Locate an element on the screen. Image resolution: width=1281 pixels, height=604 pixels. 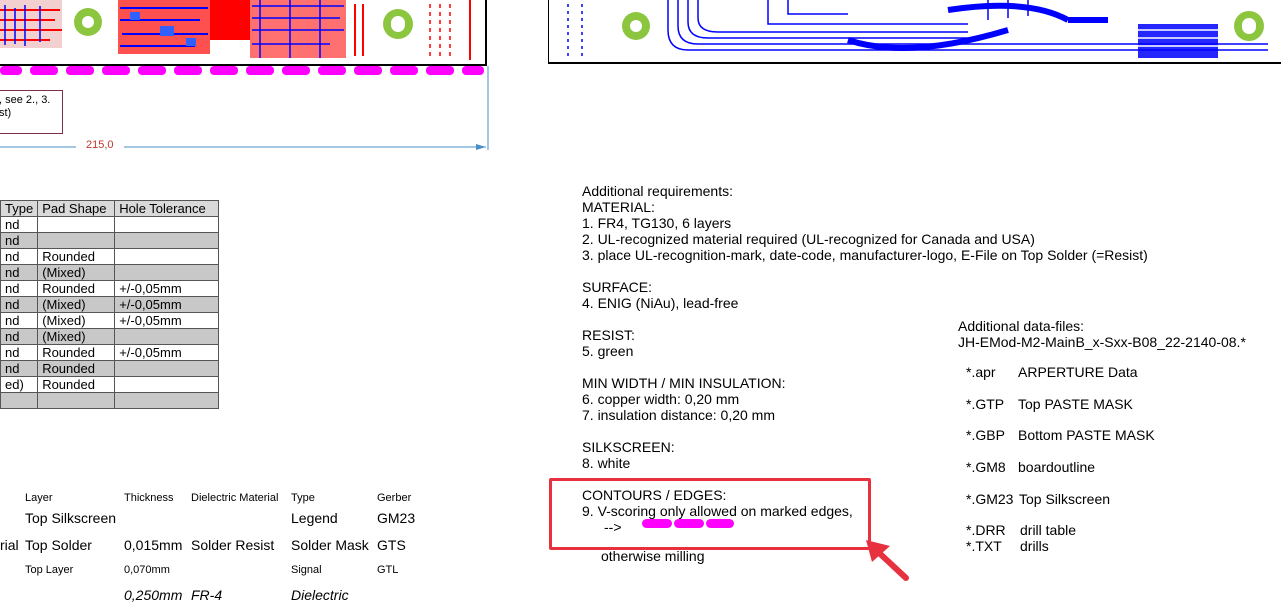
drill-table-header: Type Pad Shape Hole Tolerance is located at coordinates (110, 208).